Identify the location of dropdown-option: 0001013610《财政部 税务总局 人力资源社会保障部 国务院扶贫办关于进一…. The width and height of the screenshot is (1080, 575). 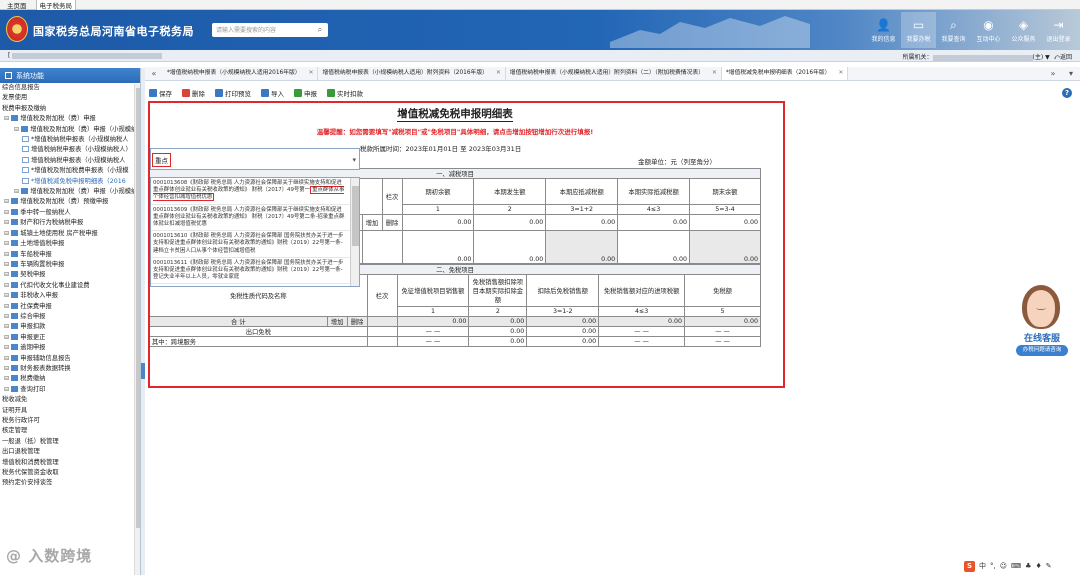
(255, 244).